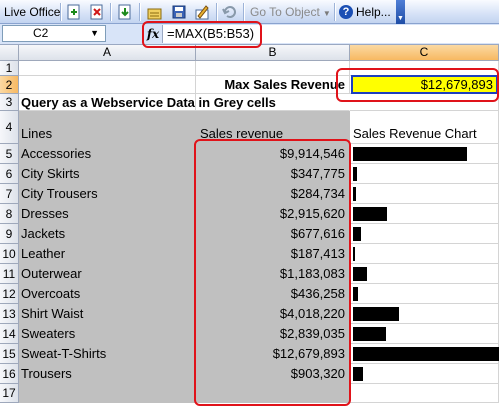  What do you see at coordinates (273, 53) in the screenshot?
I see `column-header-b: B` at bounding box center [273, 53].